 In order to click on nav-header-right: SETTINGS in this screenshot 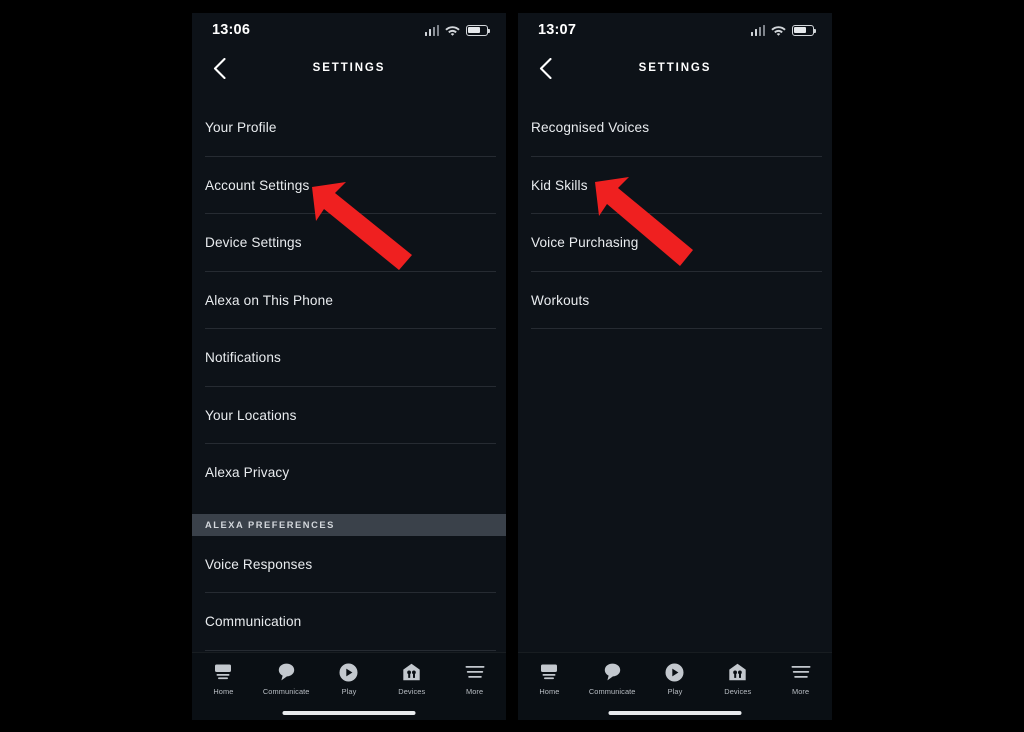, I will do `click(675, 68)`.